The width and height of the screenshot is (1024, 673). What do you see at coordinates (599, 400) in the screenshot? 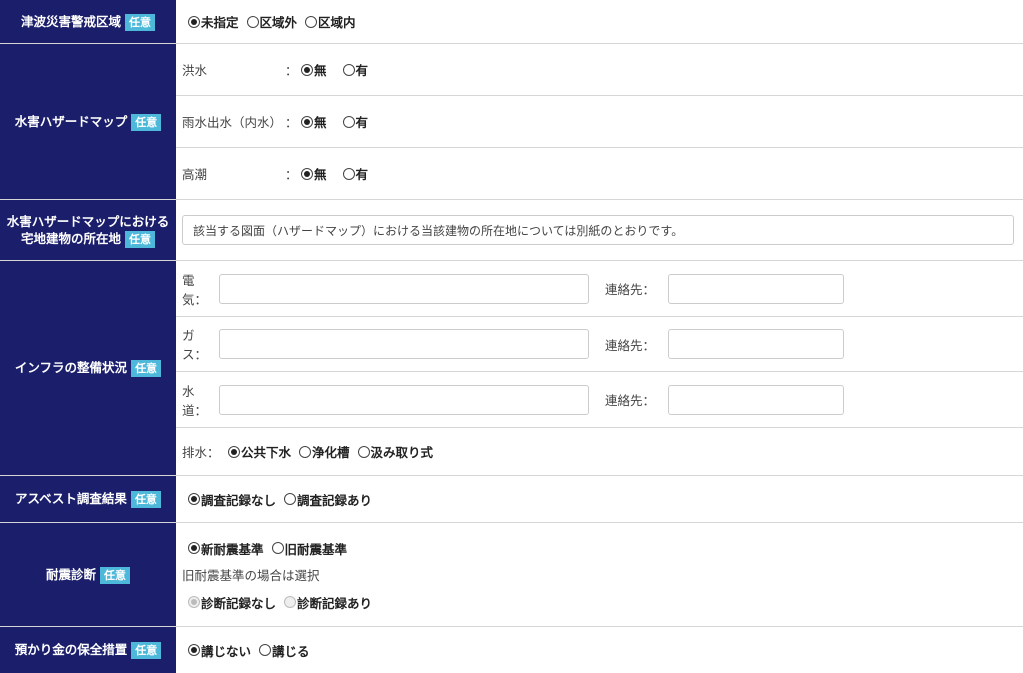
I see `infra-water-row: 水道： 連絡先：` at bounding box center [599, 400].